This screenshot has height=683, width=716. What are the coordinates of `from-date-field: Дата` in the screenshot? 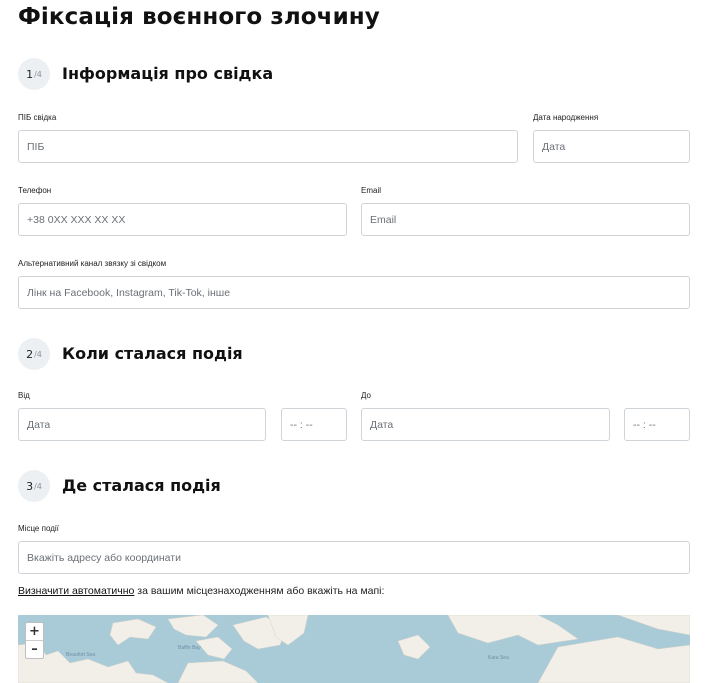 It's located at (142, 424).